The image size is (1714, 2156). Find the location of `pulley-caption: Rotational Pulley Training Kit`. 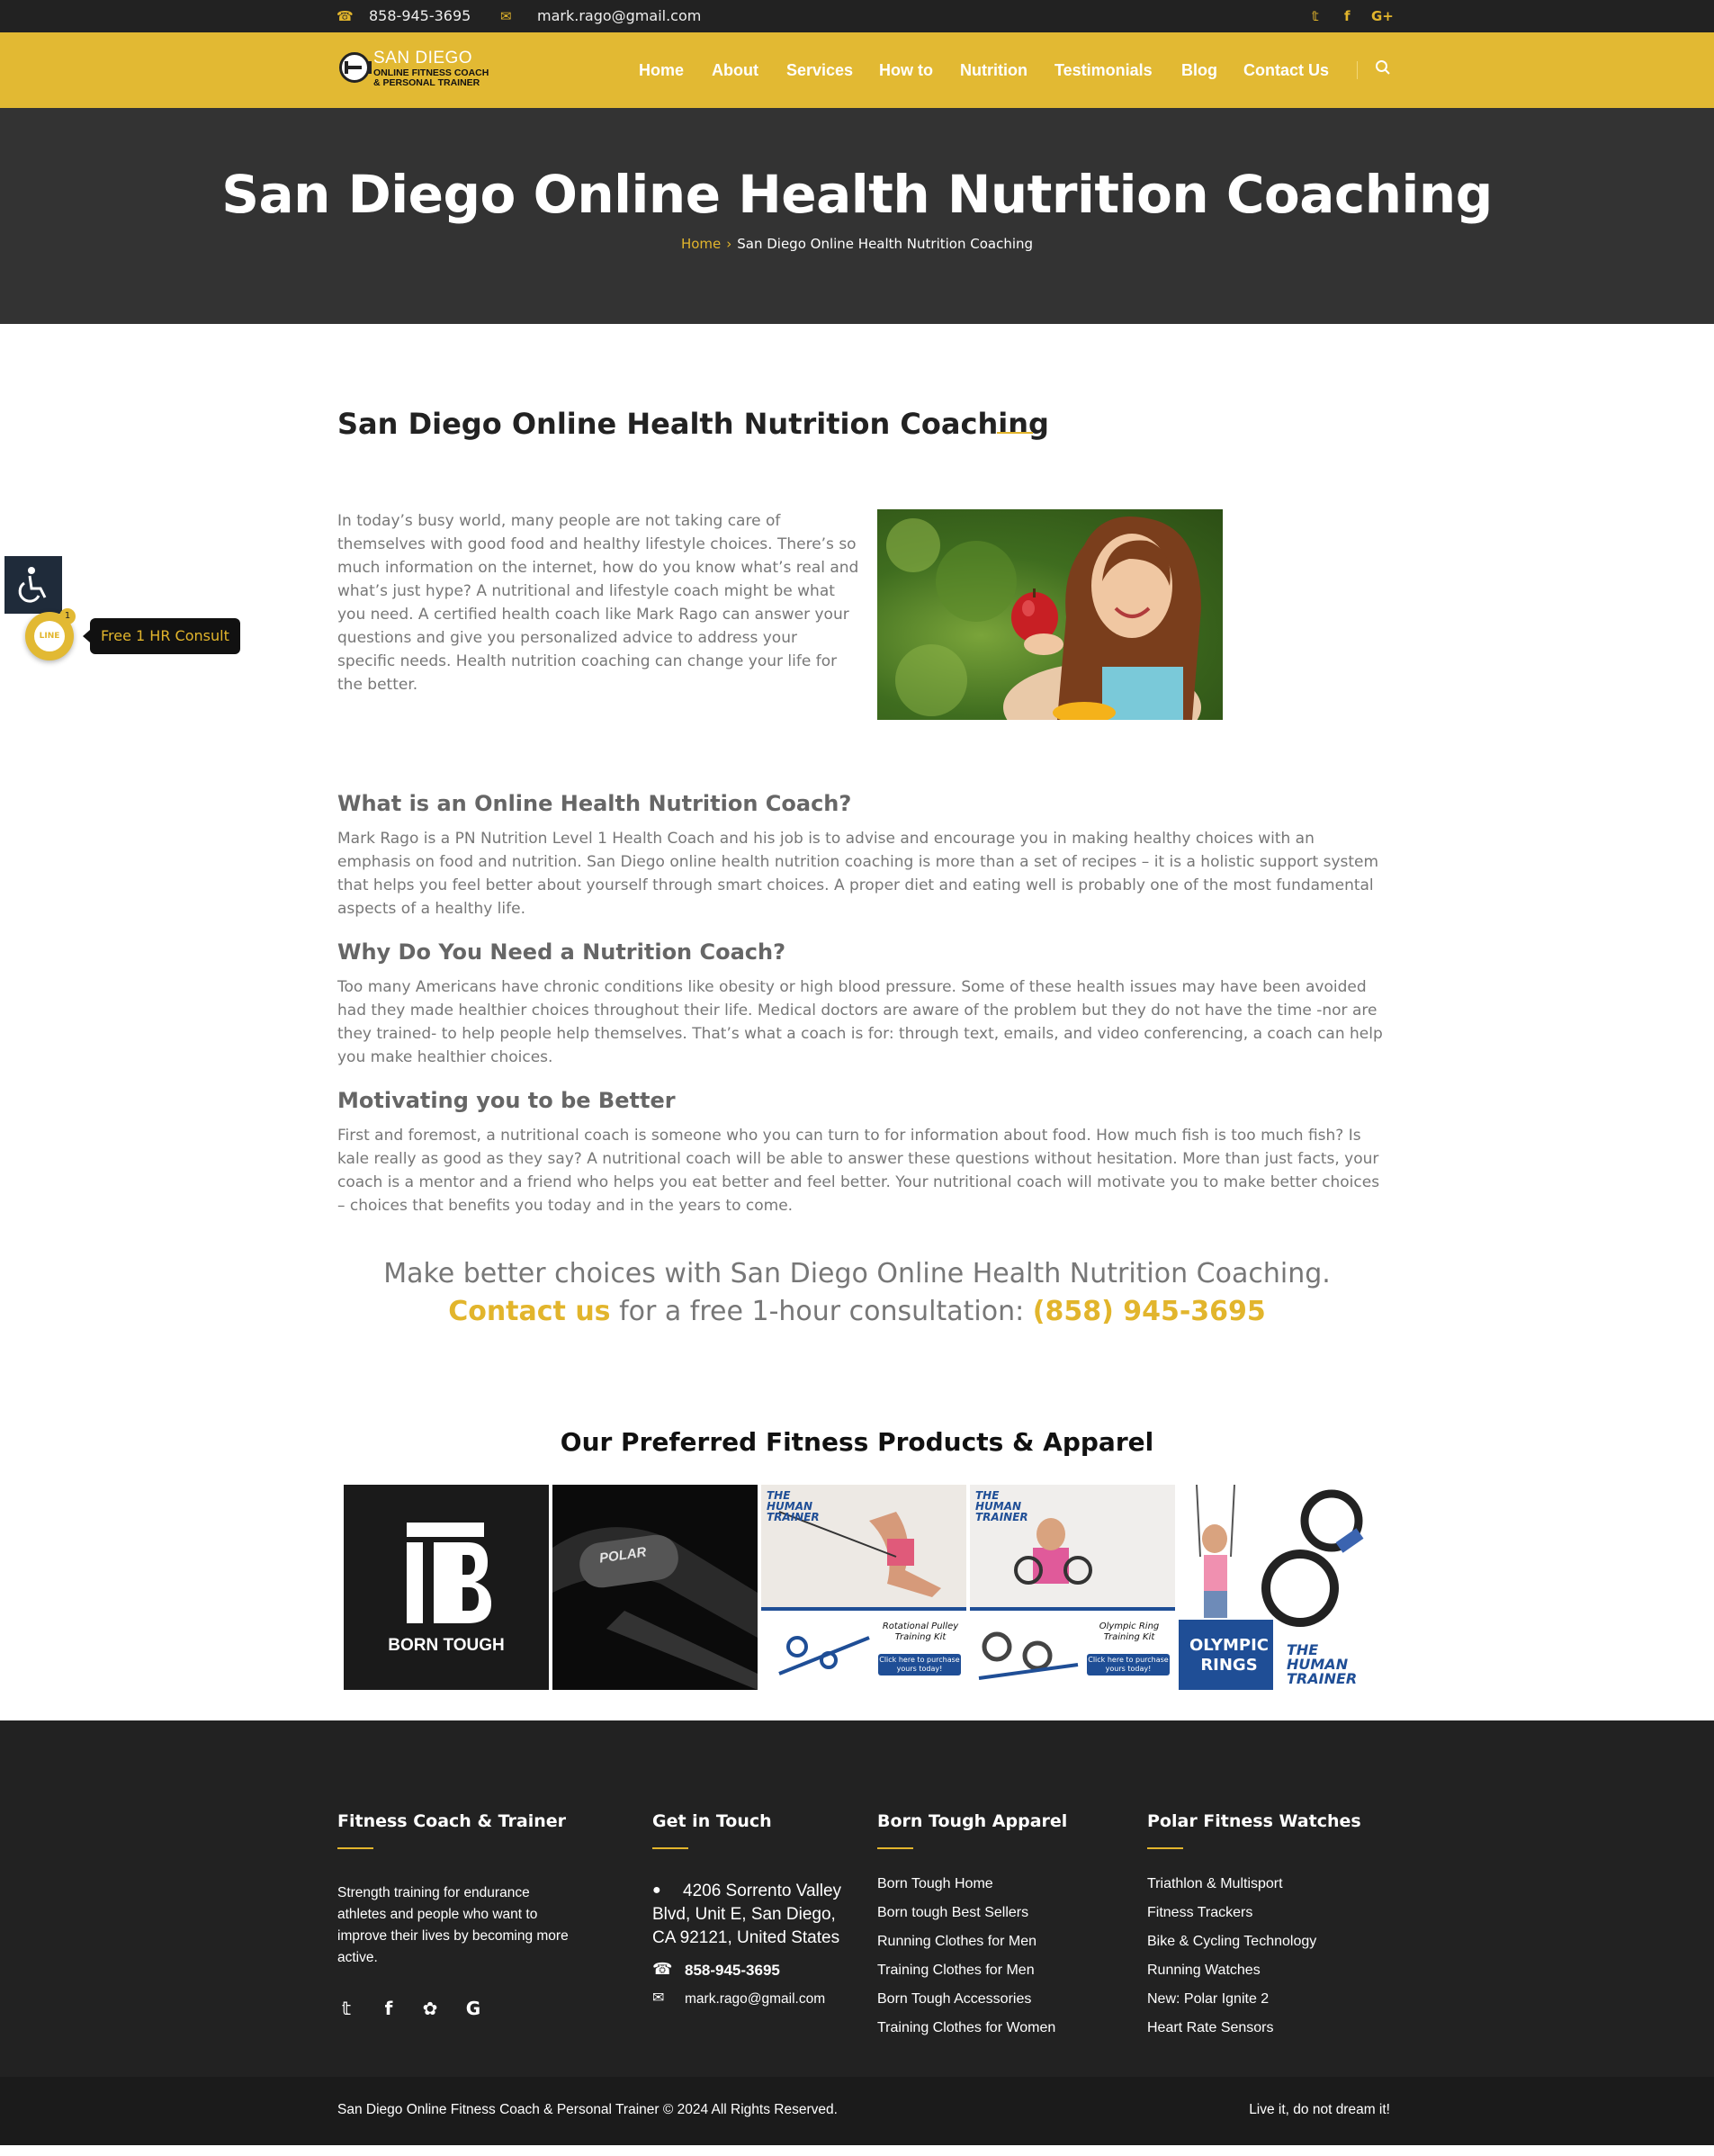

pulley-caption: Rotational Pulley Training Kit is located at coordinates (921, 1631).